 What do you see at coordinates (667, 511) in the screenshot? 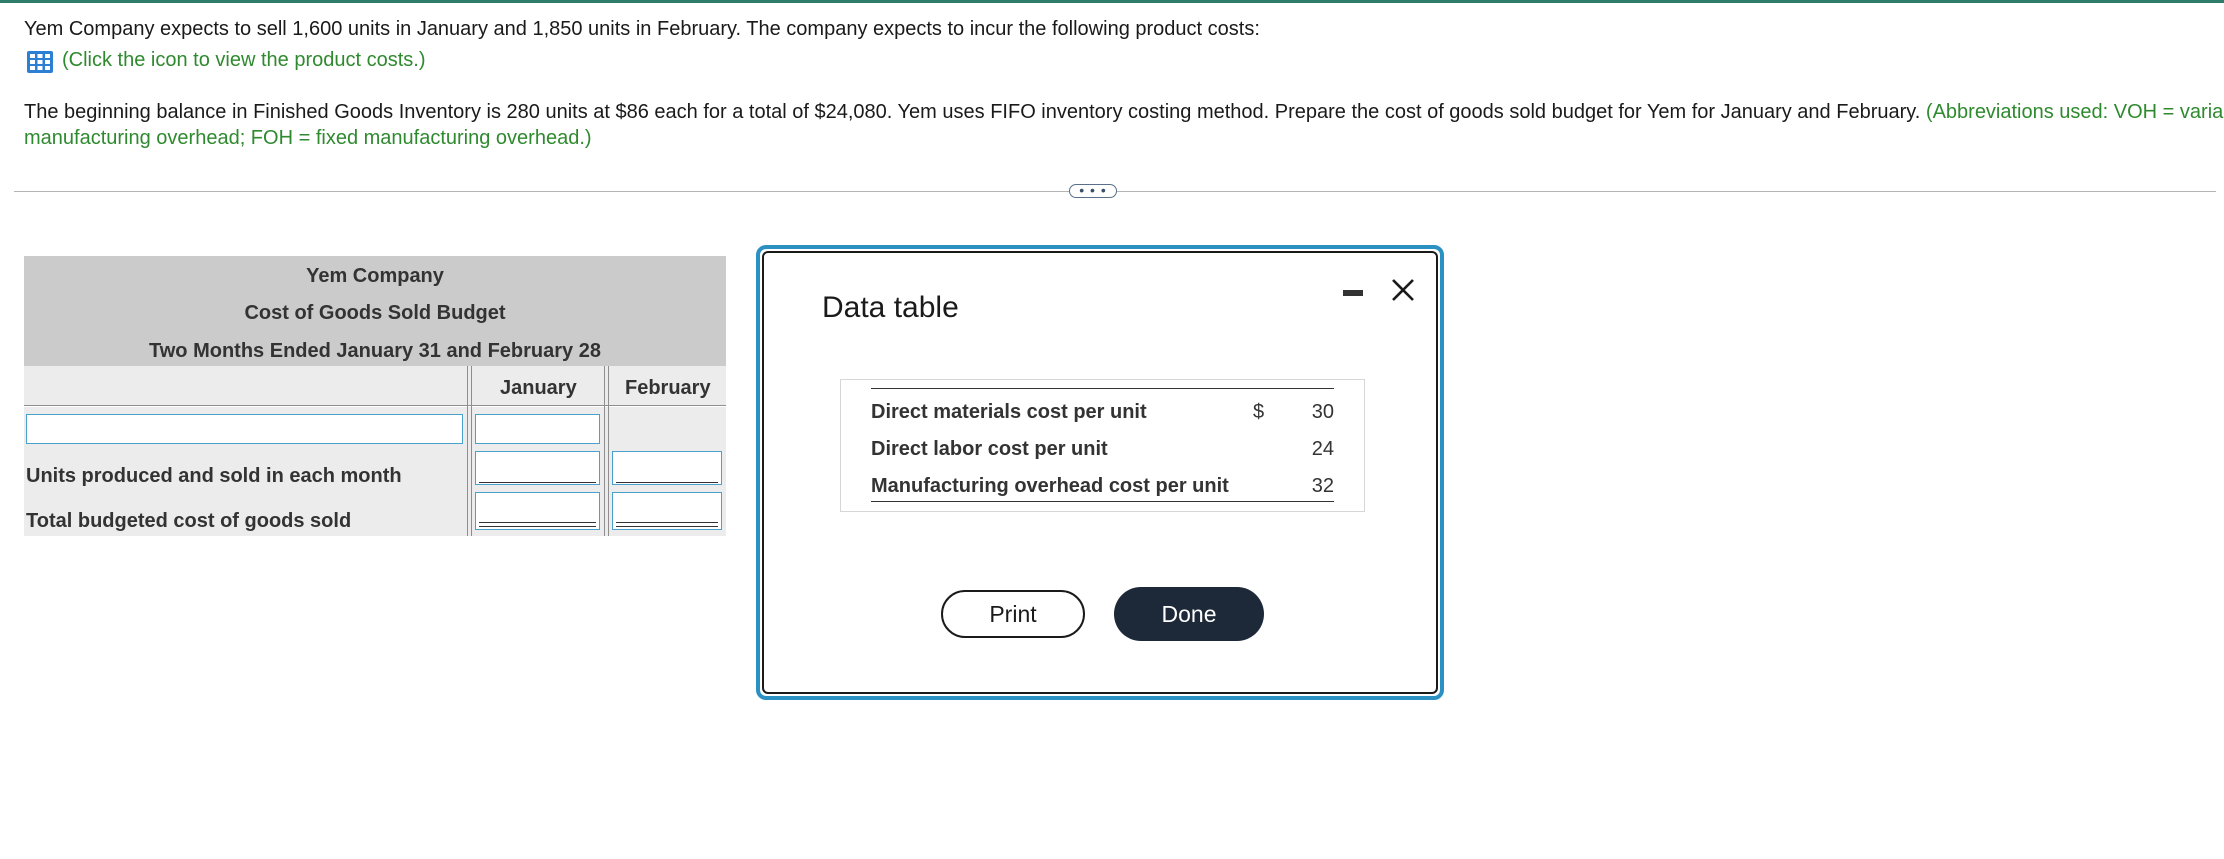
I see `february-total-input` at bounding box center [667, 511].